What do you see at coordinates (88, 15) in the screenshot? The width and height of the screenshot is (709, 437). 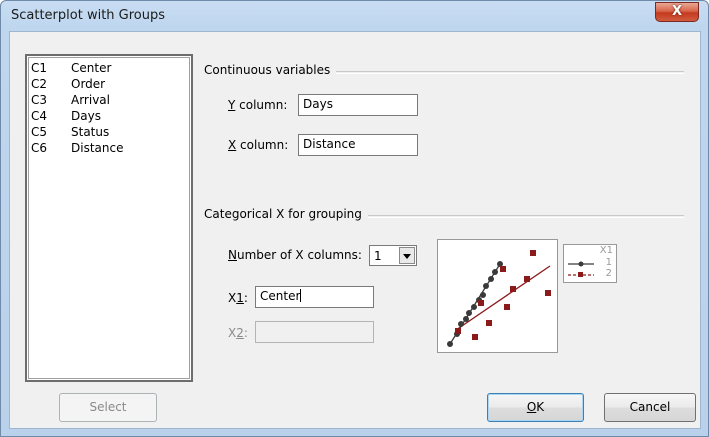 I see `window-title: Scatterplot with Groups` at bounding box center [88, 15].